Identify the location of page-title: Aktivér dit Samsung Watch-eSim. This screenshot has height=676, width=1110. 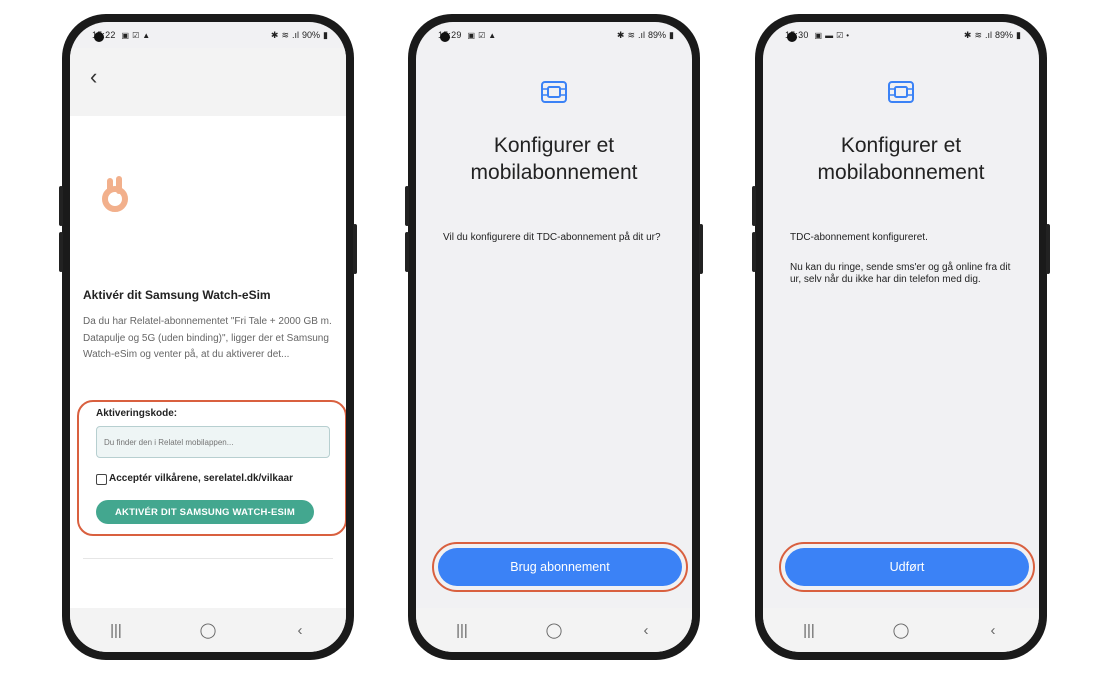
(177, 295).